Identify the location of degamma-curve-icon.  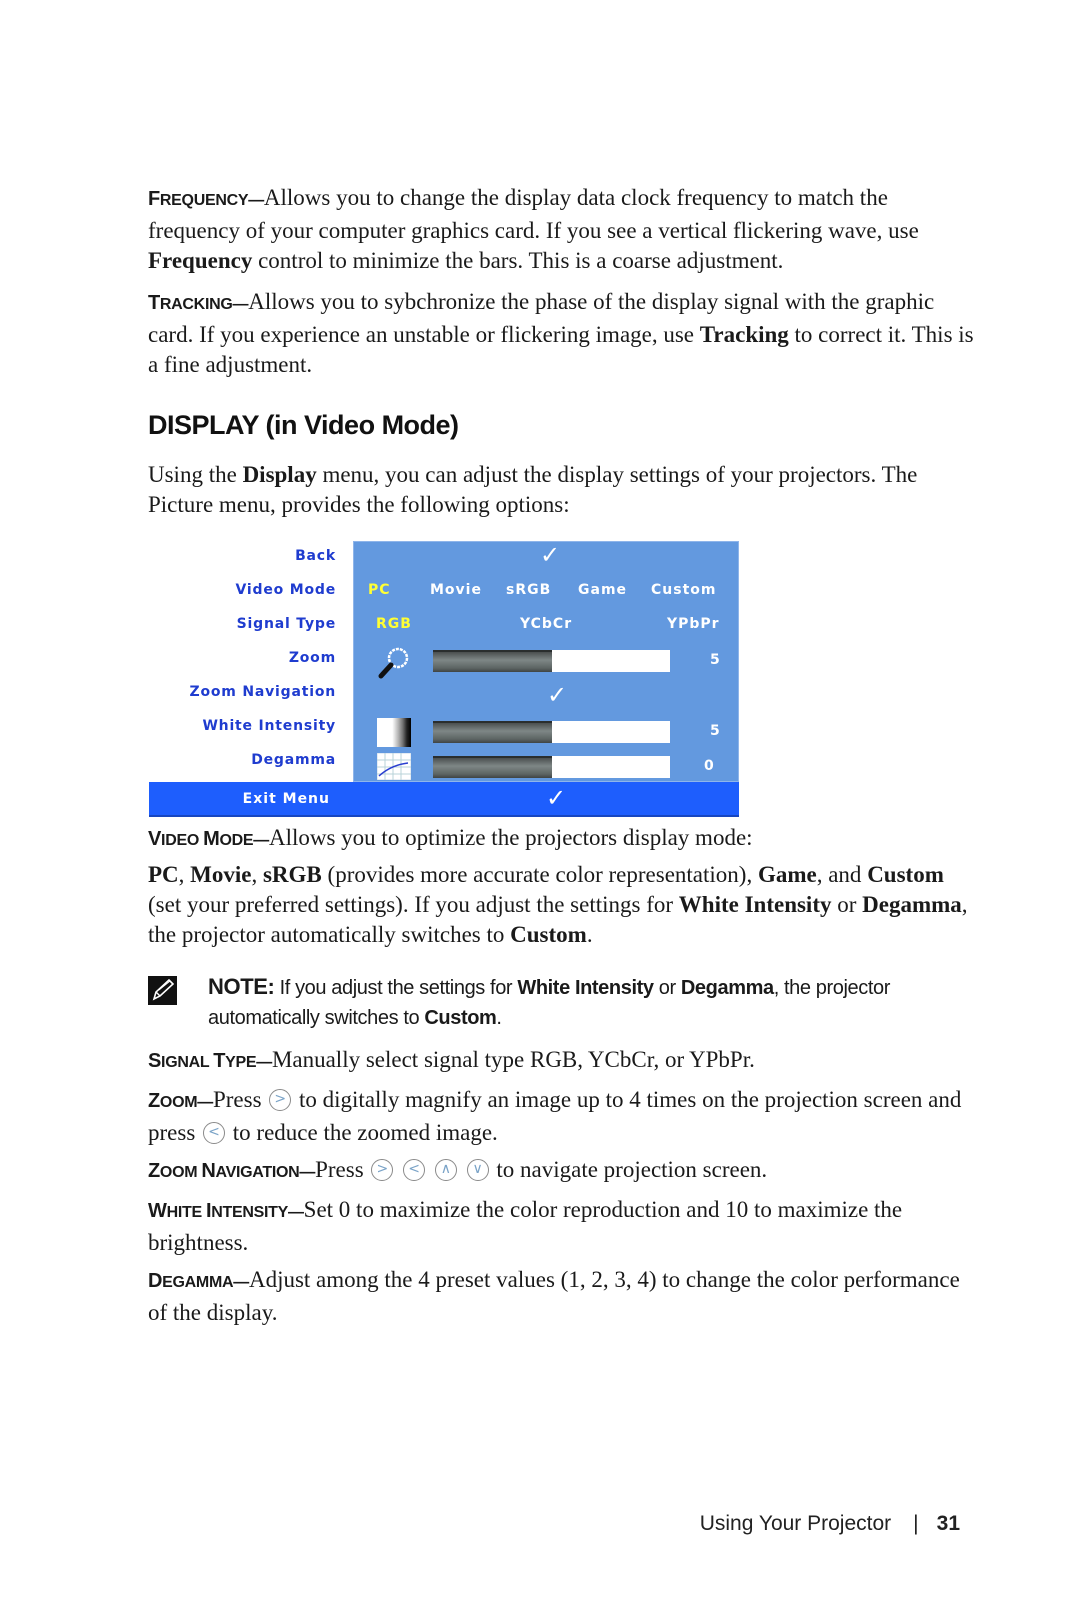
(394, 766).